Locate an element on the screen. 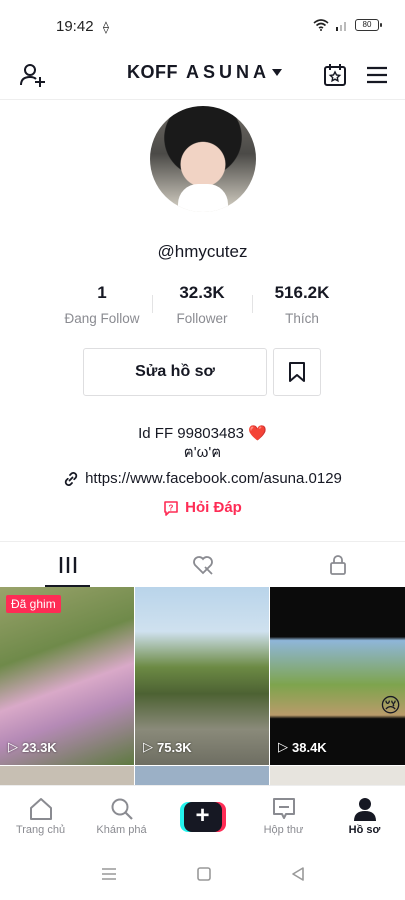  nav-label: Trang chủ is located at coordinates (40, 830).